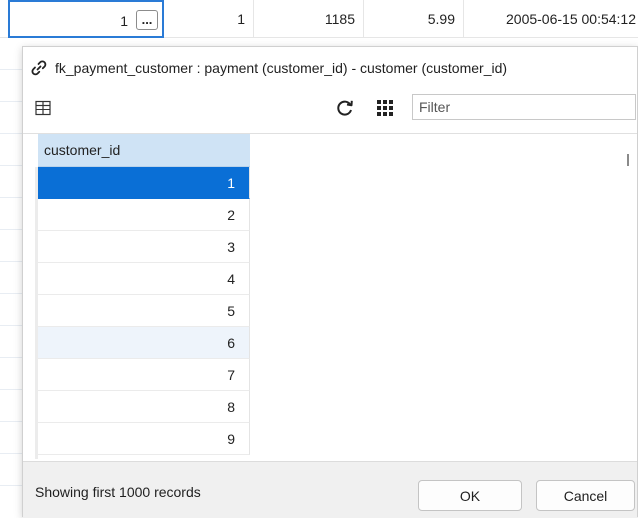 The height and width of the screenshot is (518, 638). I want to click on popup-toolbar, so click(330, 109).